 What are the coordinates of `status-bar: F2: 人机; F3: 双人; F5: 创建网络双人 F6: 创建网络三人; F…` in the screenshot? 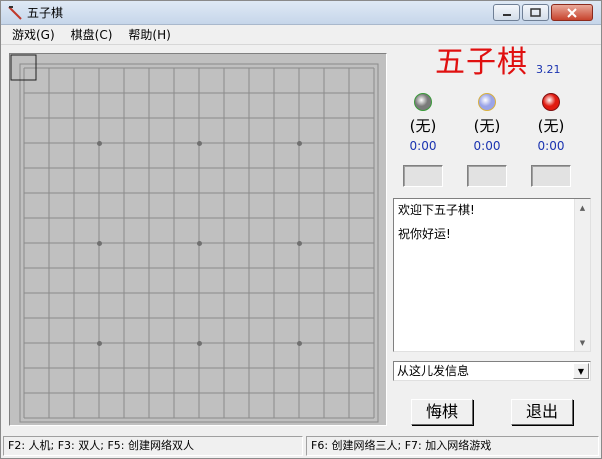 It's located at (301, 446).